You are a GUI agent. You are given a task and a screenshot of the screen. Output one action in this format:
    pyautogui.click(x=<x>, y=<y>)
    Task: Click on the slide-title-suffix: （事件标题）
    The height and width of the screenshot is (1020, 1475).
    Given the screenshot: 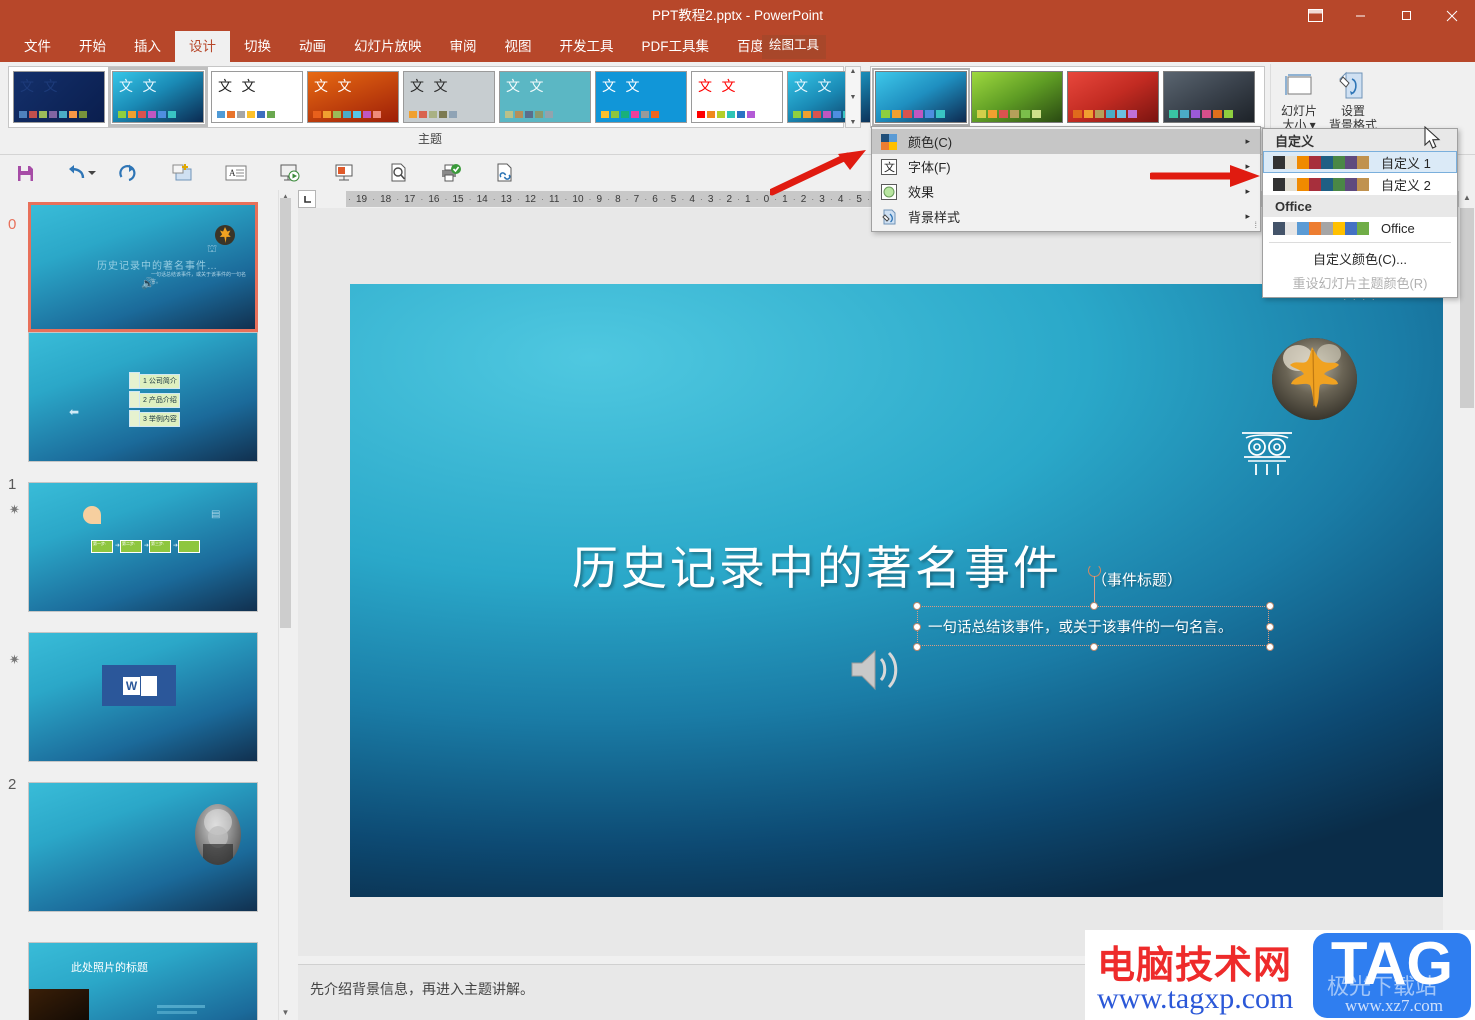 What is the action you would take?
    pyautogui.click(x=1137, y=579)
    